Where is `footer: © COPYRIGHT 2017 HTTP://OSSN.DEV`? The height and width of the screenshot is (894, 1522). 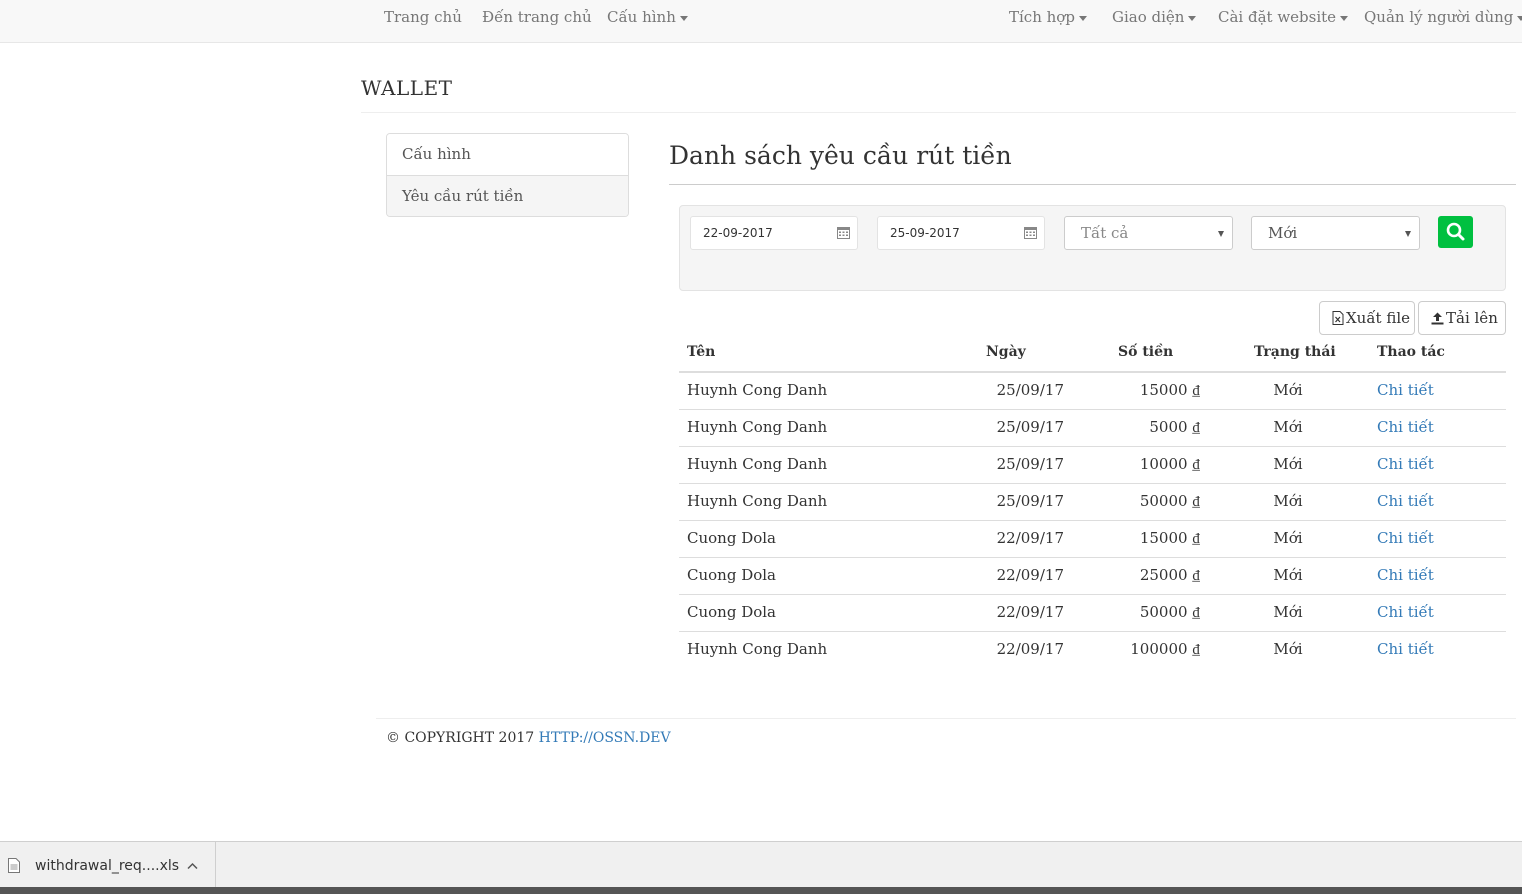 footer: © COPYRIGHT 2017 HTTP://OSSN.DEV is located at coordinates (528, 738).